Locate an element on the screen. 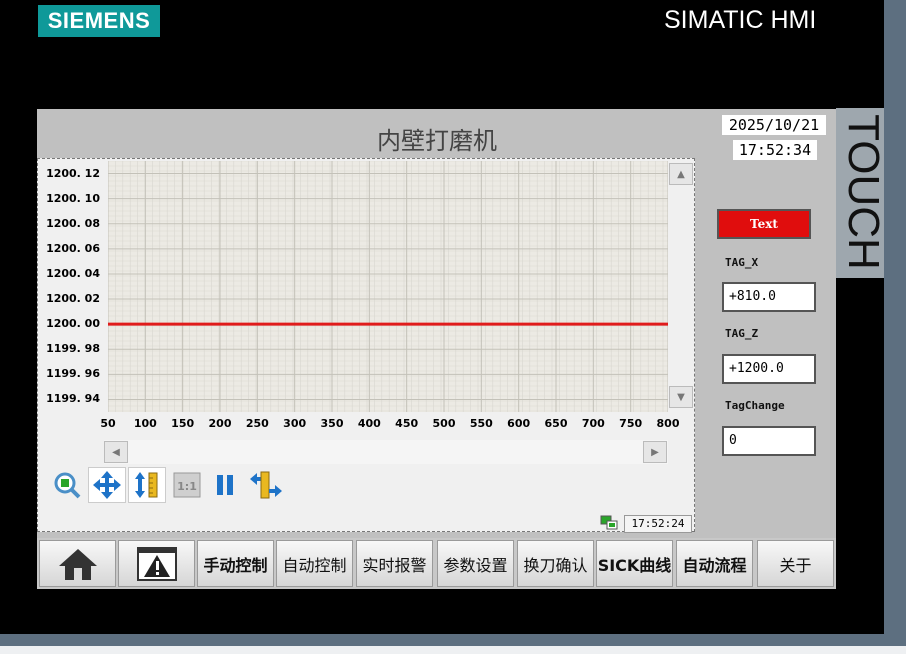 Image resolution: width=906 pixels, height=654 pixels. y-tick-label: 1200. 00 is located at coordinates (73, 324).